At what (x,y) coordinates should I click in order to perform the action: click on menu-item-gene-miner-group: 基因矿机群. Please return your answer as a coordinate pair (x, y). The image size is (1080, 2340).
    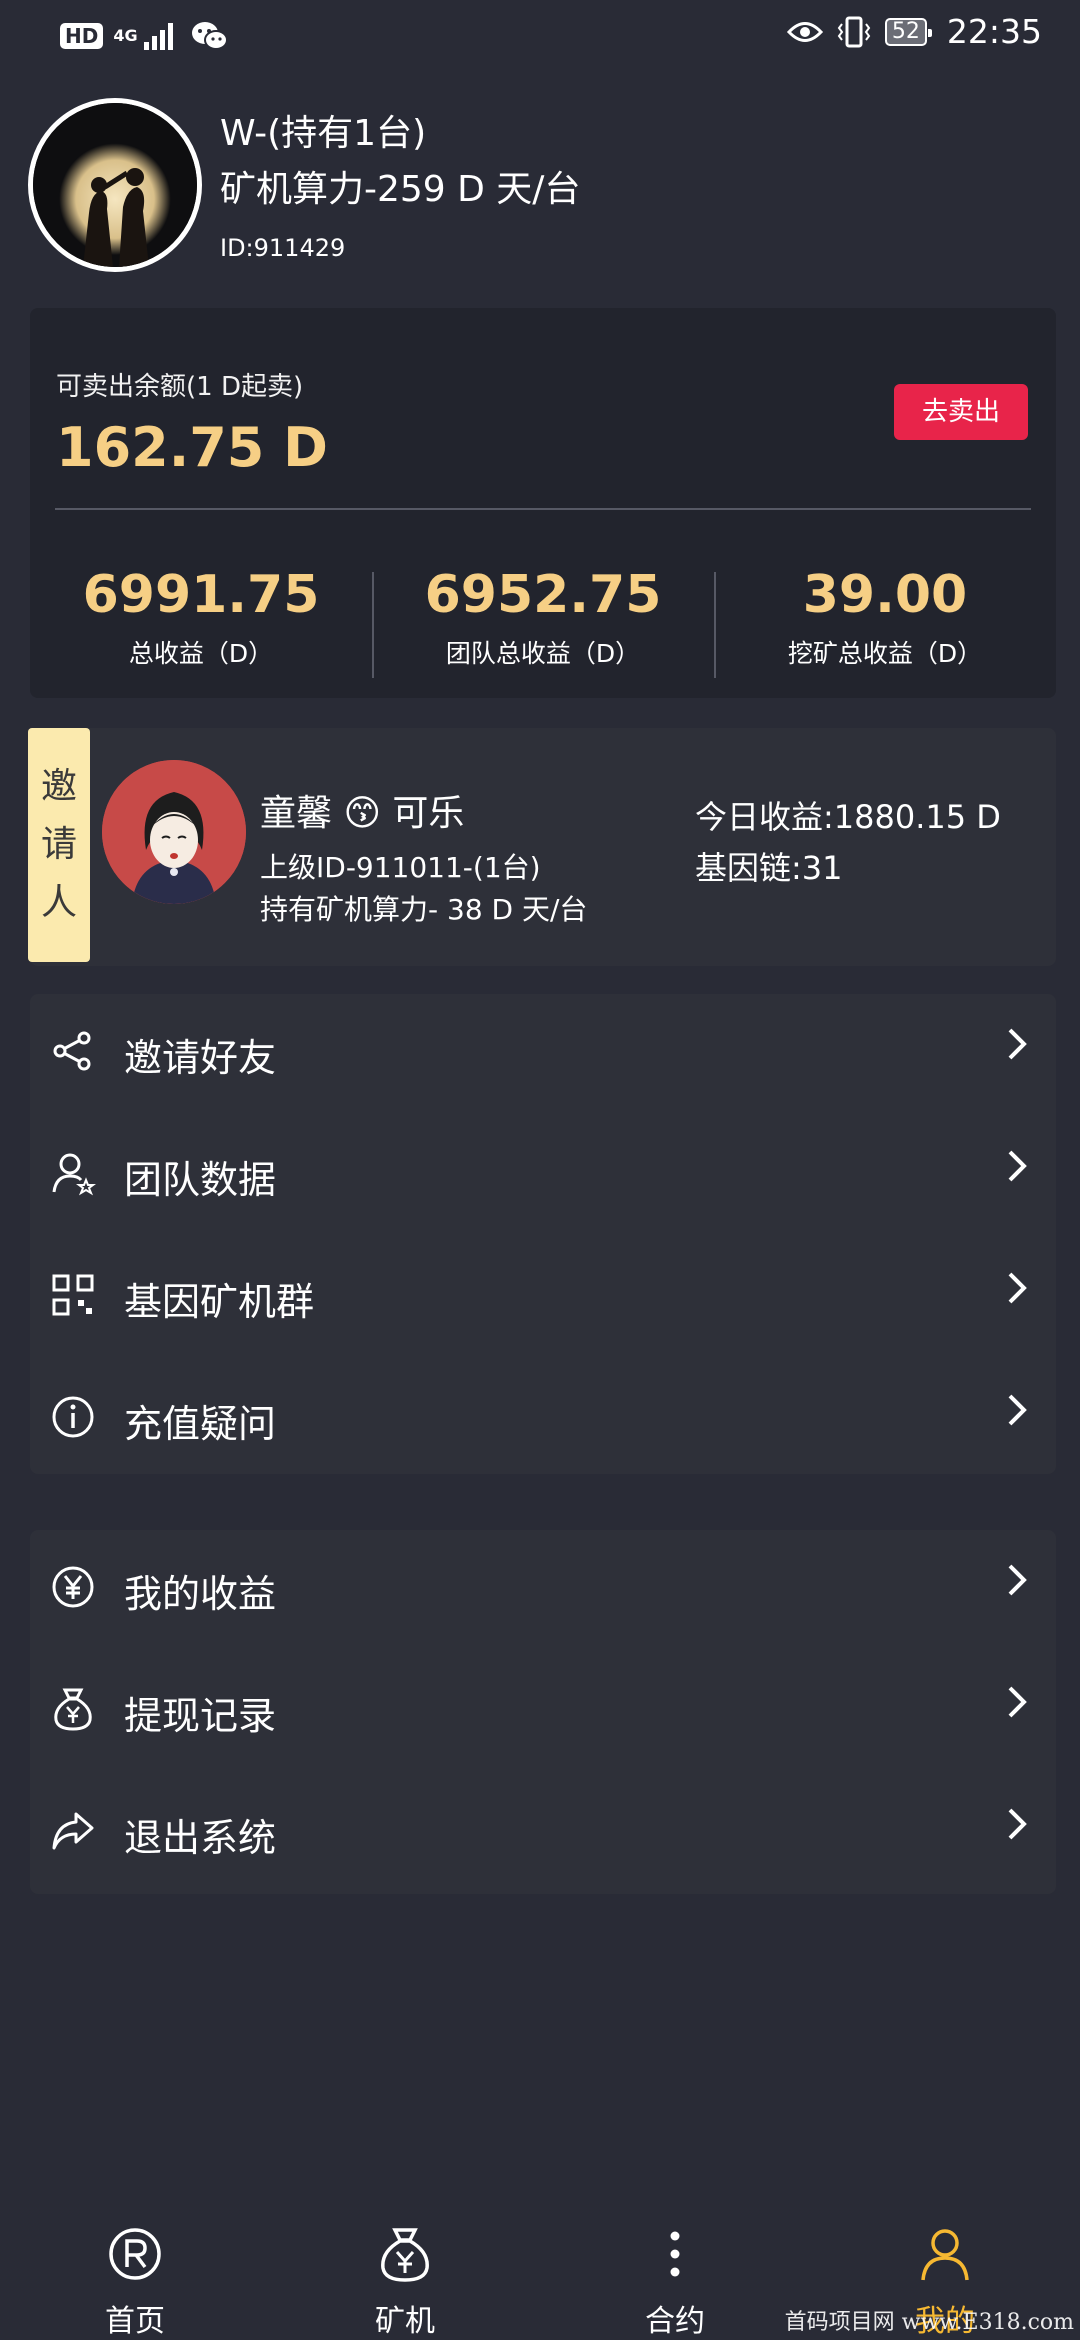
    Looking at the image, I should click on (543, 1292).